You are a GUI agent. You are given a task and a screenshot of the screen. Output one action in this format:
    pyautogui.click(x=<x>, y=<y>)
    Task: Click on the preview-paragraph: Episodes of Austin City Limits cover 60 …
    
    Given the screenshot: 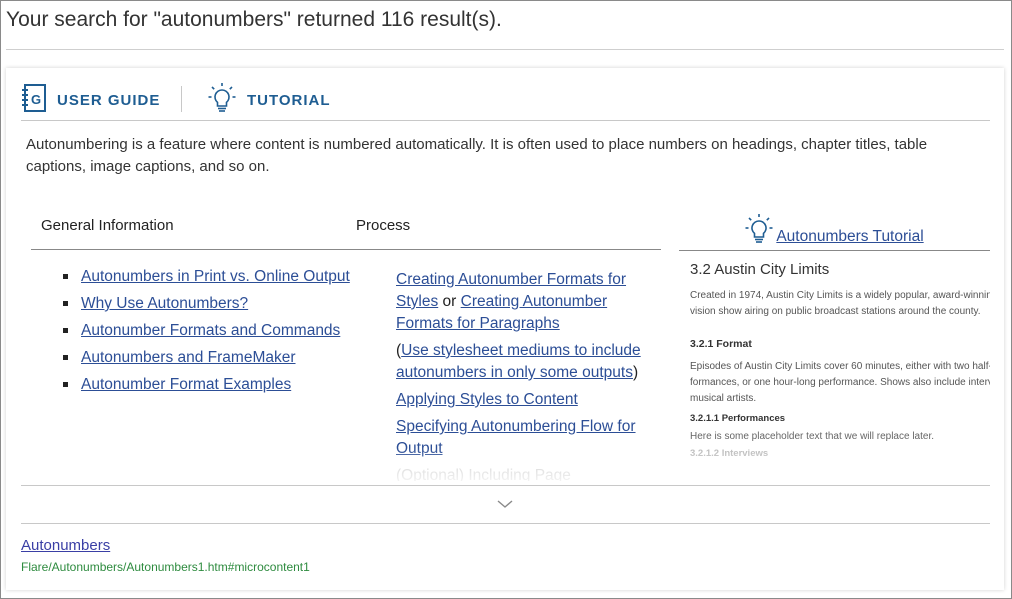 What is the action you would take?
    pyautogui.click(x=840, y=383)
    